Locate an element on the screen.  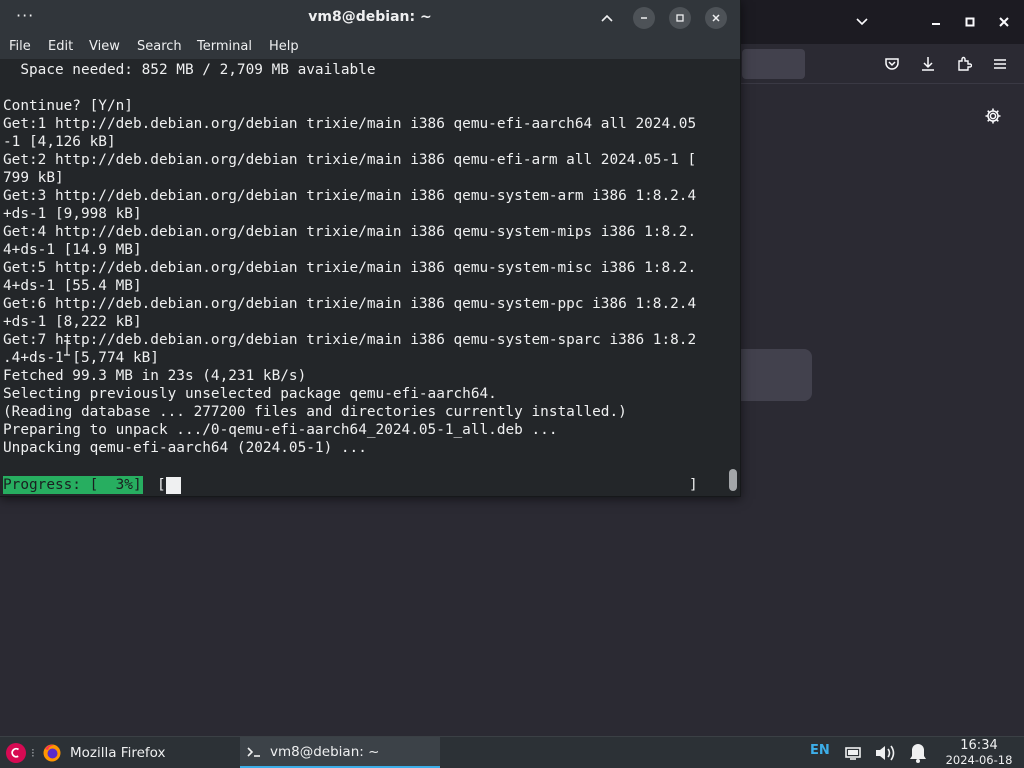
scrollbar-thumb is located at coordinates (733, 480).